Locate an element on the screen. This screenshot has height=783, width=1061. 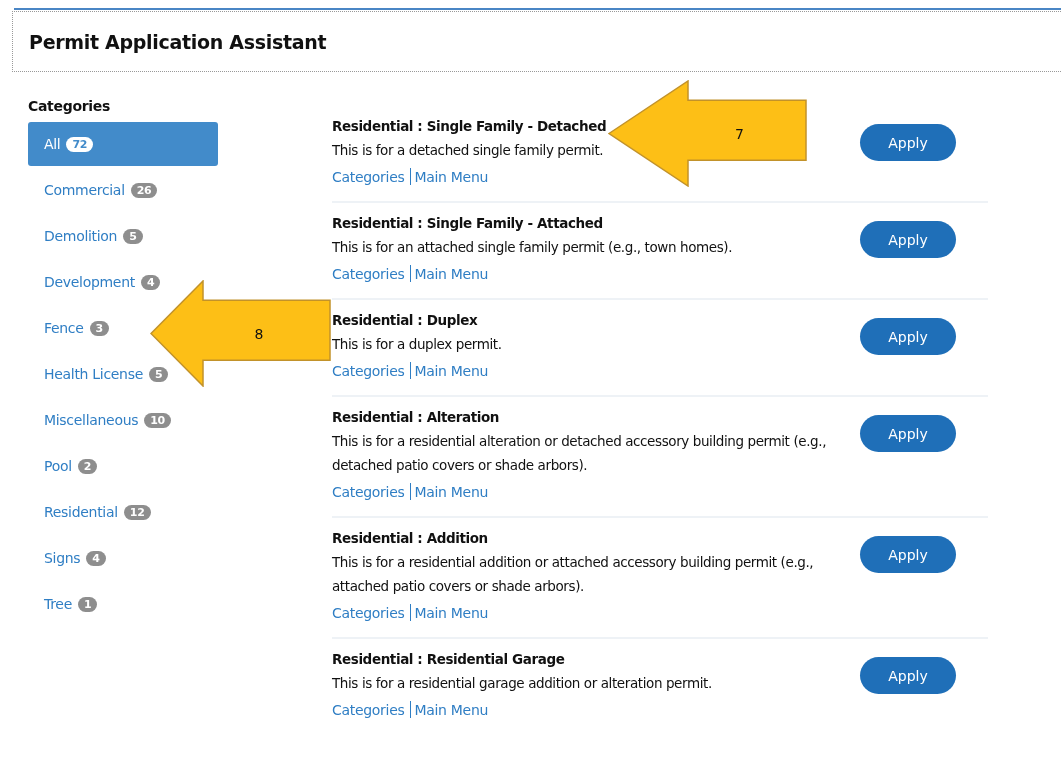
permit-description: This is for an attached single family permit (e.g., town homes). is located at coordinates (532, 247).